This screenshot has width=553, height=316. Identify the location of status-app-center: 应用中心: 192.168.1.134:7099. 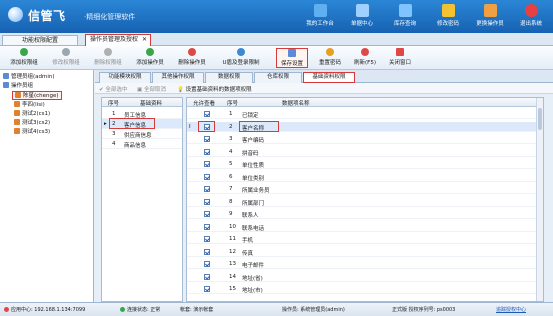
(44, 309).